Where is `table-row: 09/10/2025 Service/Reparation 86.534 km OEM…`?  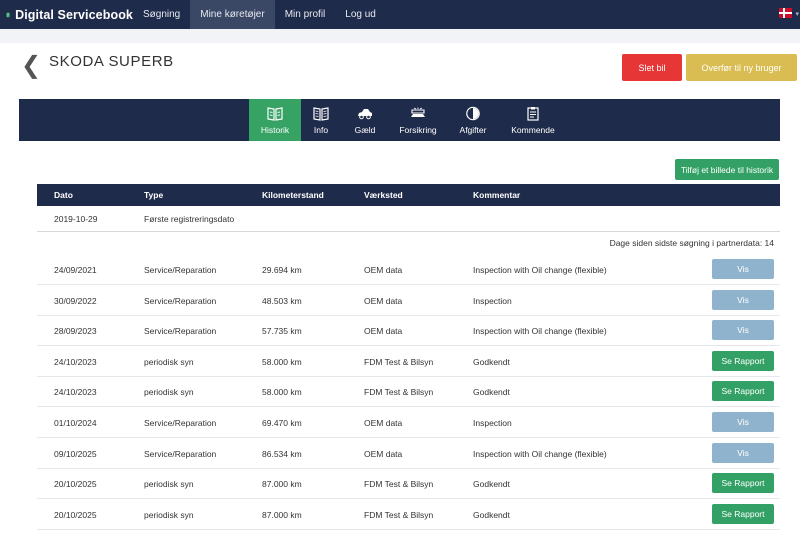
table-row: 09/10/2025 Service/Reparation 86.534 km OEM… is located at coordinates (408, 454).